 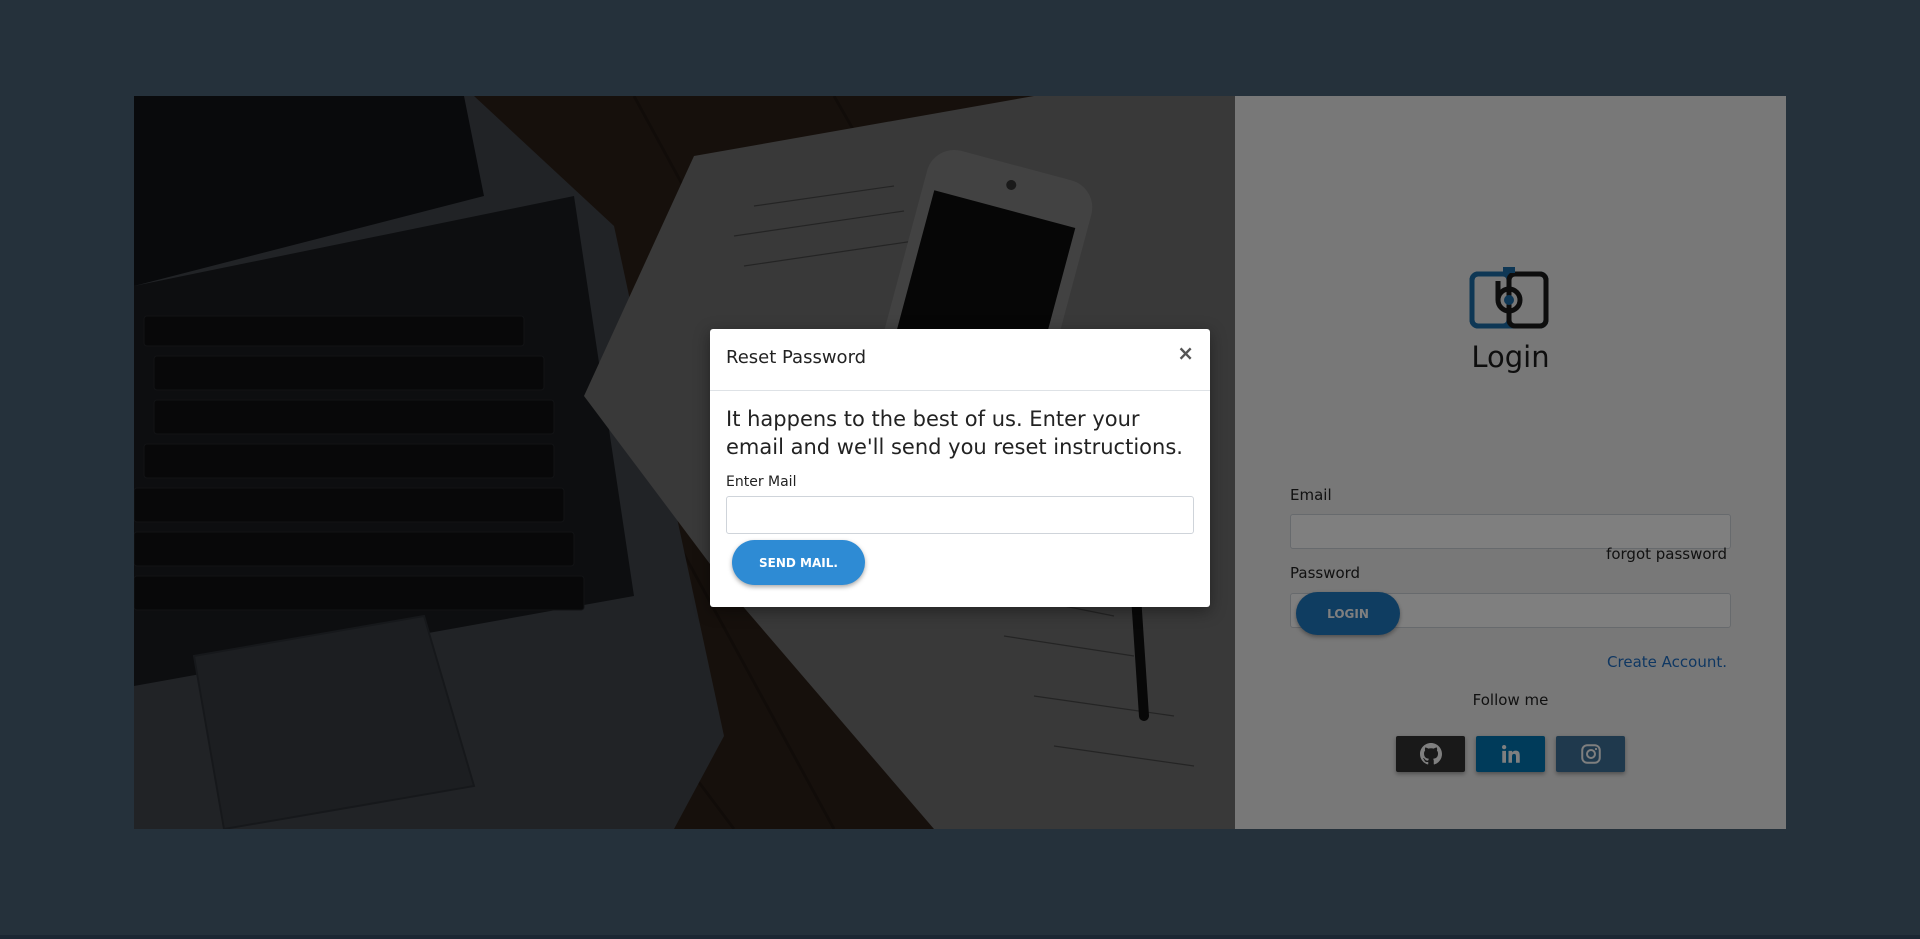 I want to click on reset-email-field, so click(x=960, y=515).